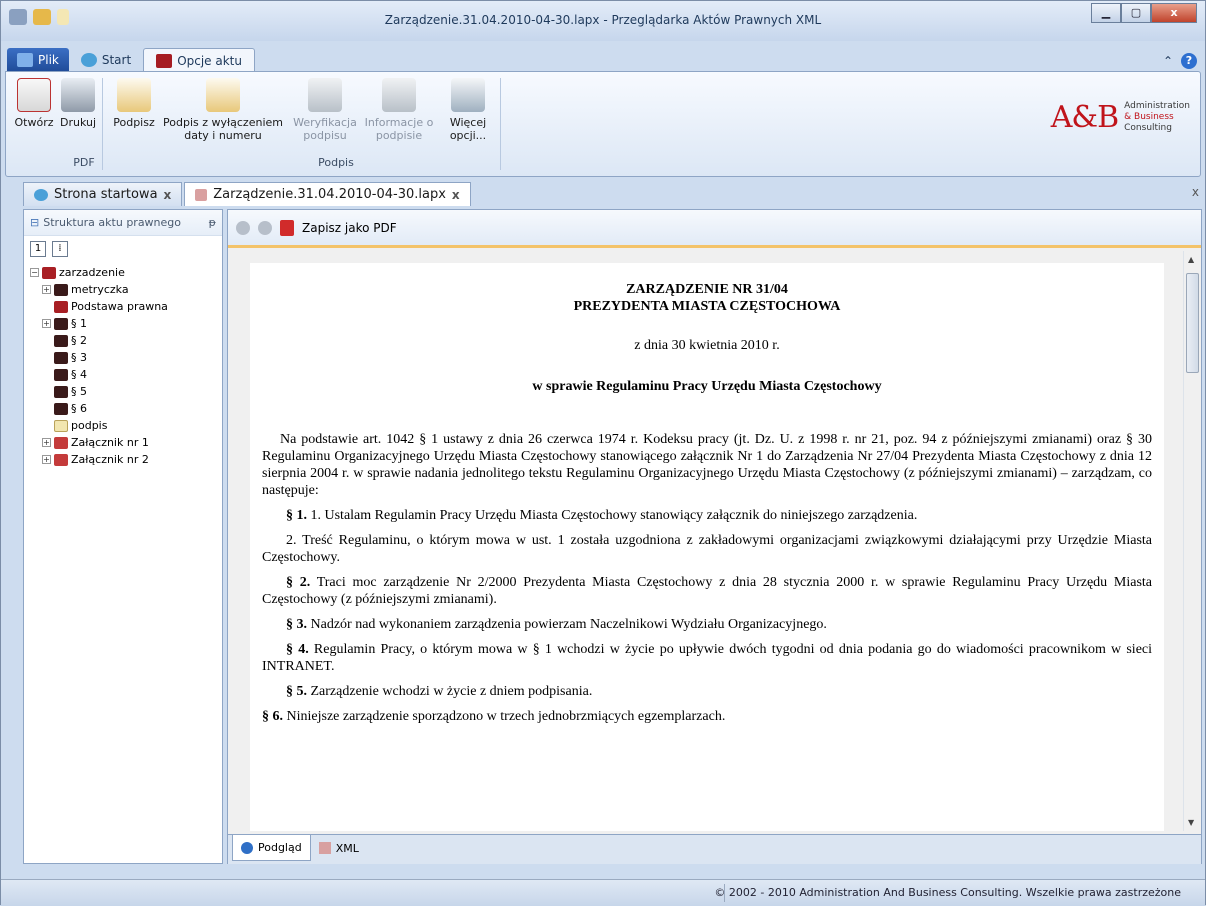  What do you see at coordinates (78, 103) in the screenshot?
I see `print-button: Drukuj` at bounding box center [78, 103].